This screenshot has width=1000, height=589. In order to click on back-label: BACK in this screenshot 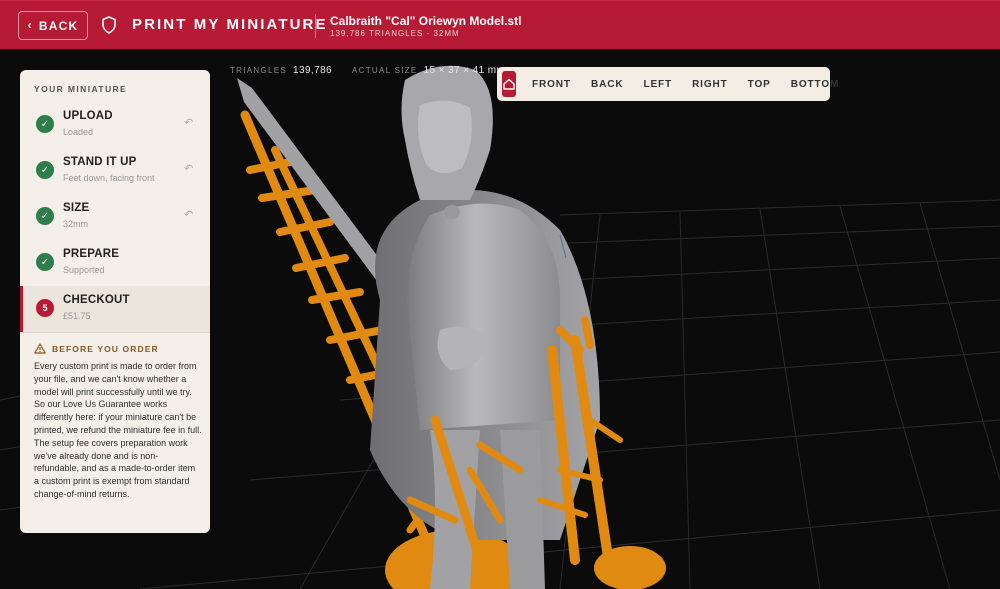, I will do `click(58, 25)`.